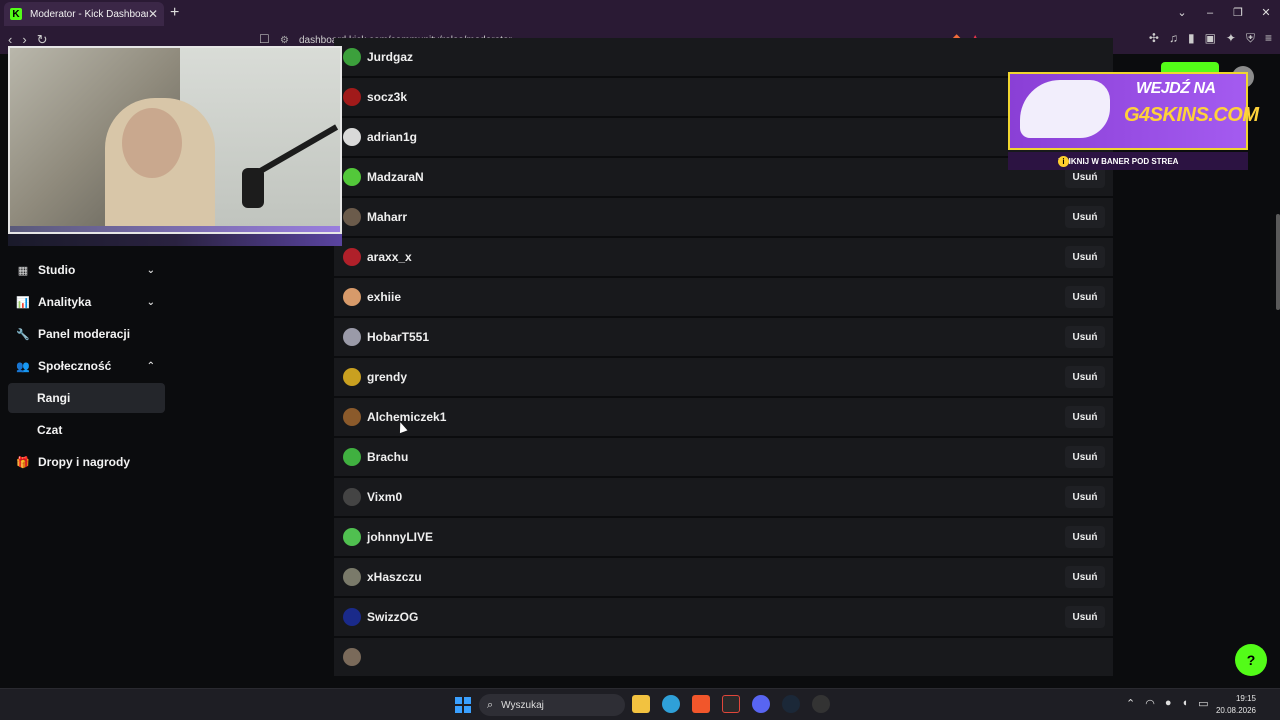 The image size is (1280, 720). Describe the element at coordinates (1266, 13) in the screenshot. I see `close-window-button: ✕` at that location.